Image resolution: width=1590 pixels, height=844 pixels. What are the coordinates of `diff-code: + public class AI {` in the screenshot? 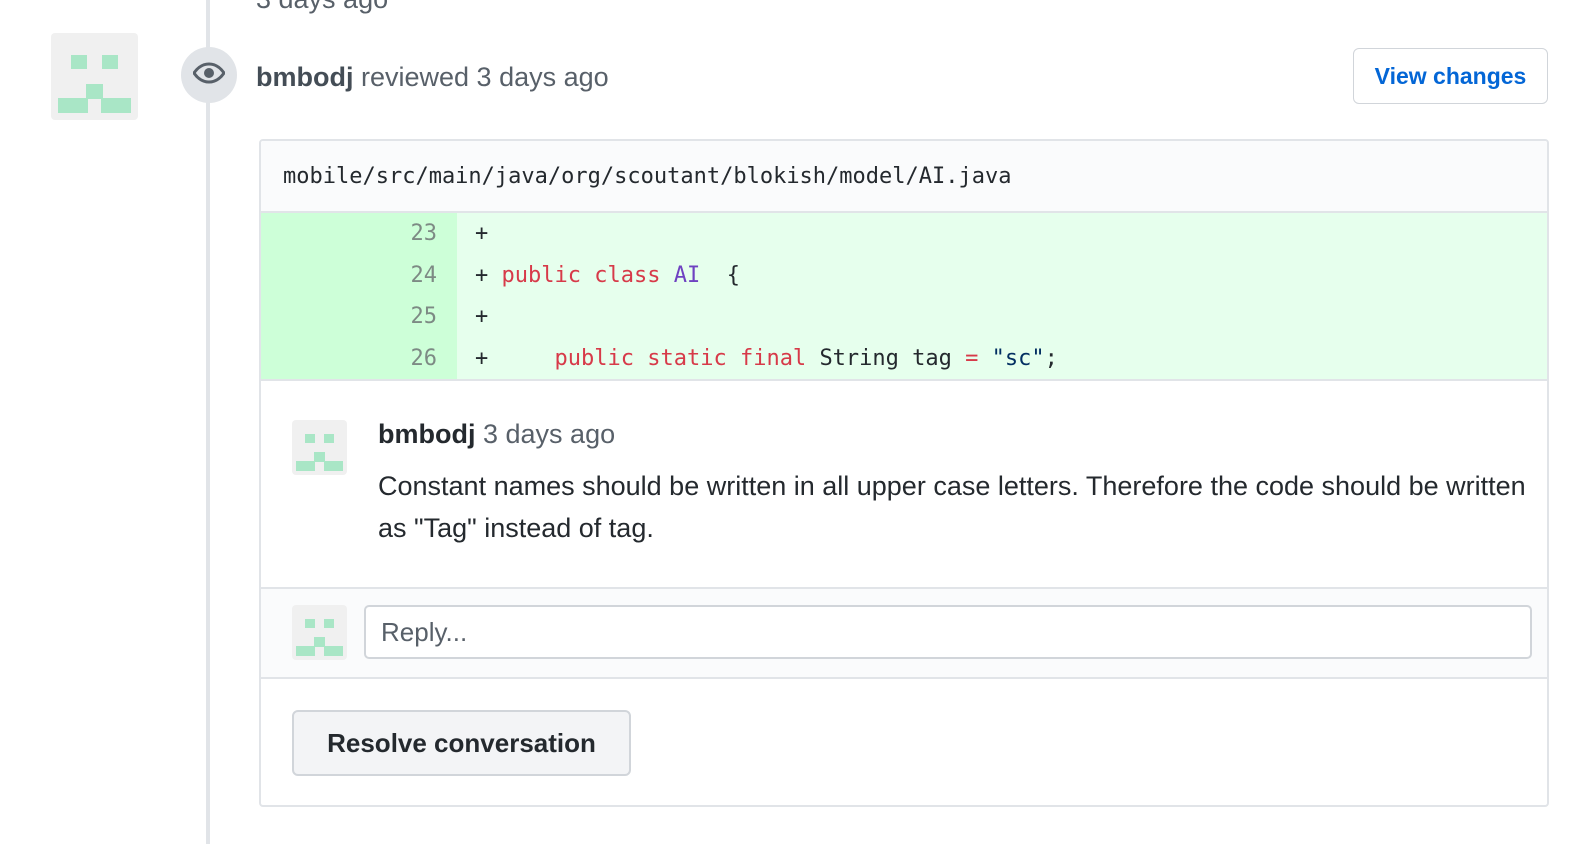 It's located at (1002, 276).